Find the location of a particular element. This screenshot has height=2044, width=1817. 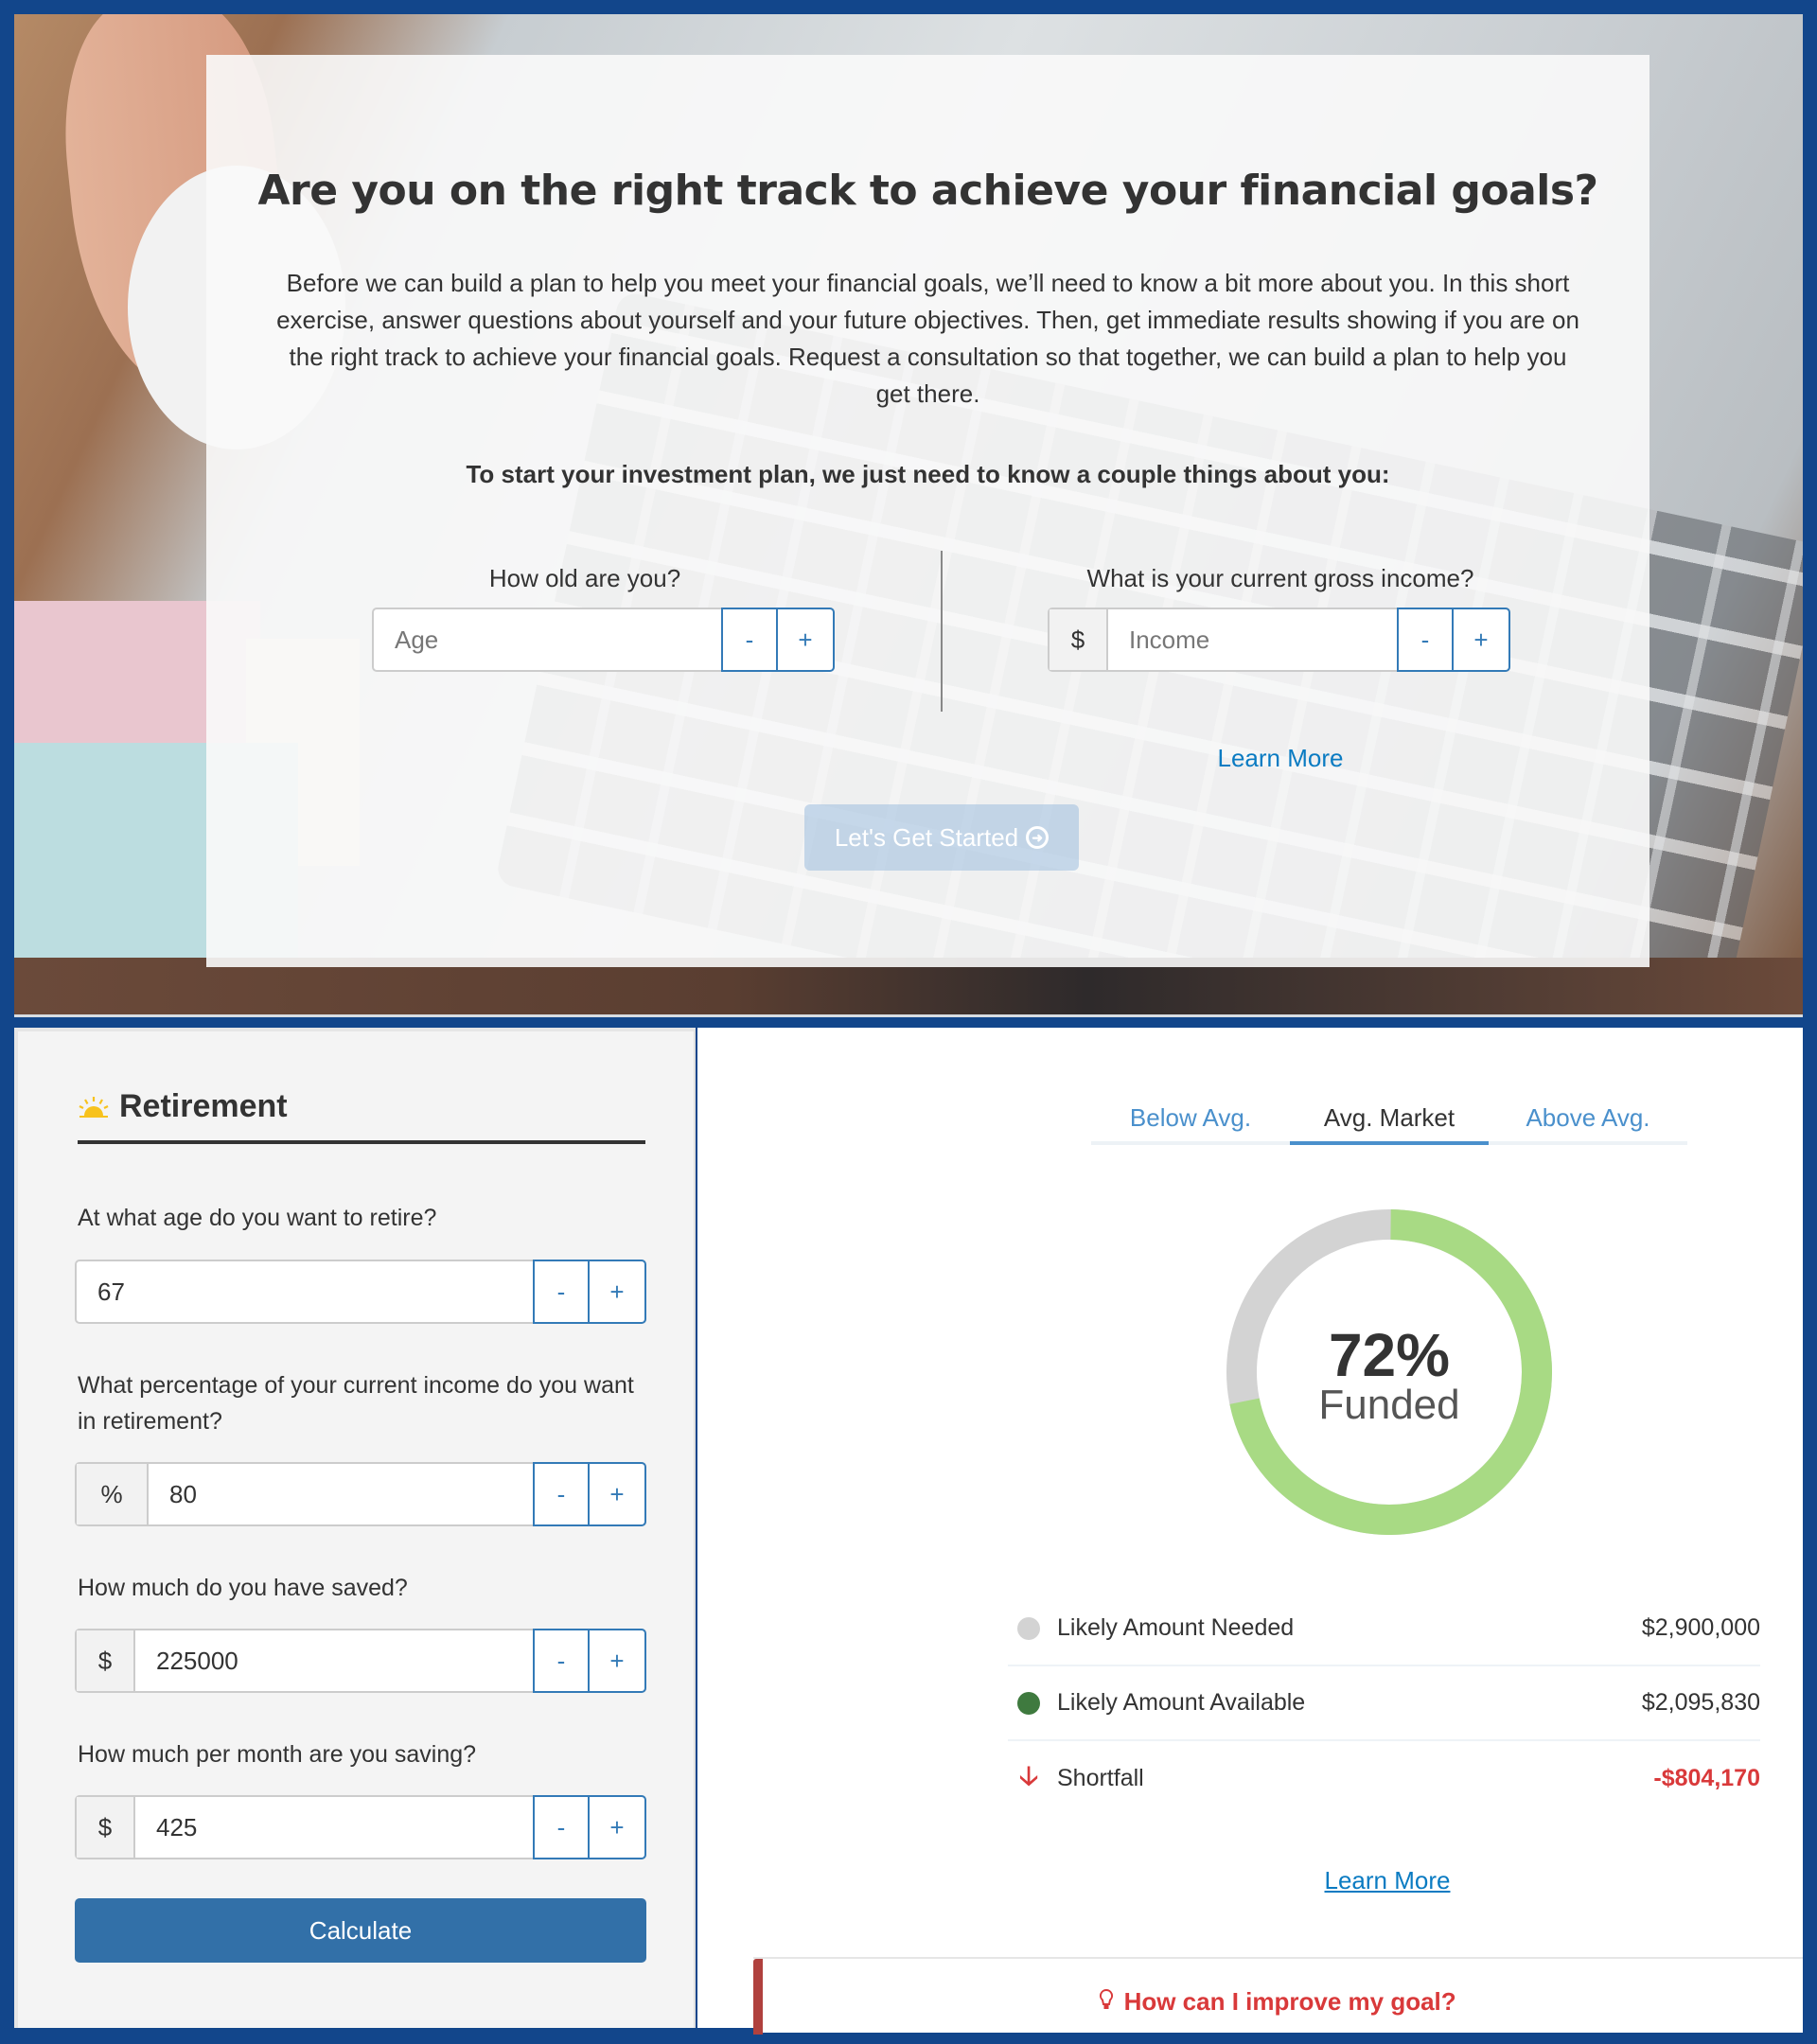

income-percent-decrement-button: - is located at coordinates (561, 1494).